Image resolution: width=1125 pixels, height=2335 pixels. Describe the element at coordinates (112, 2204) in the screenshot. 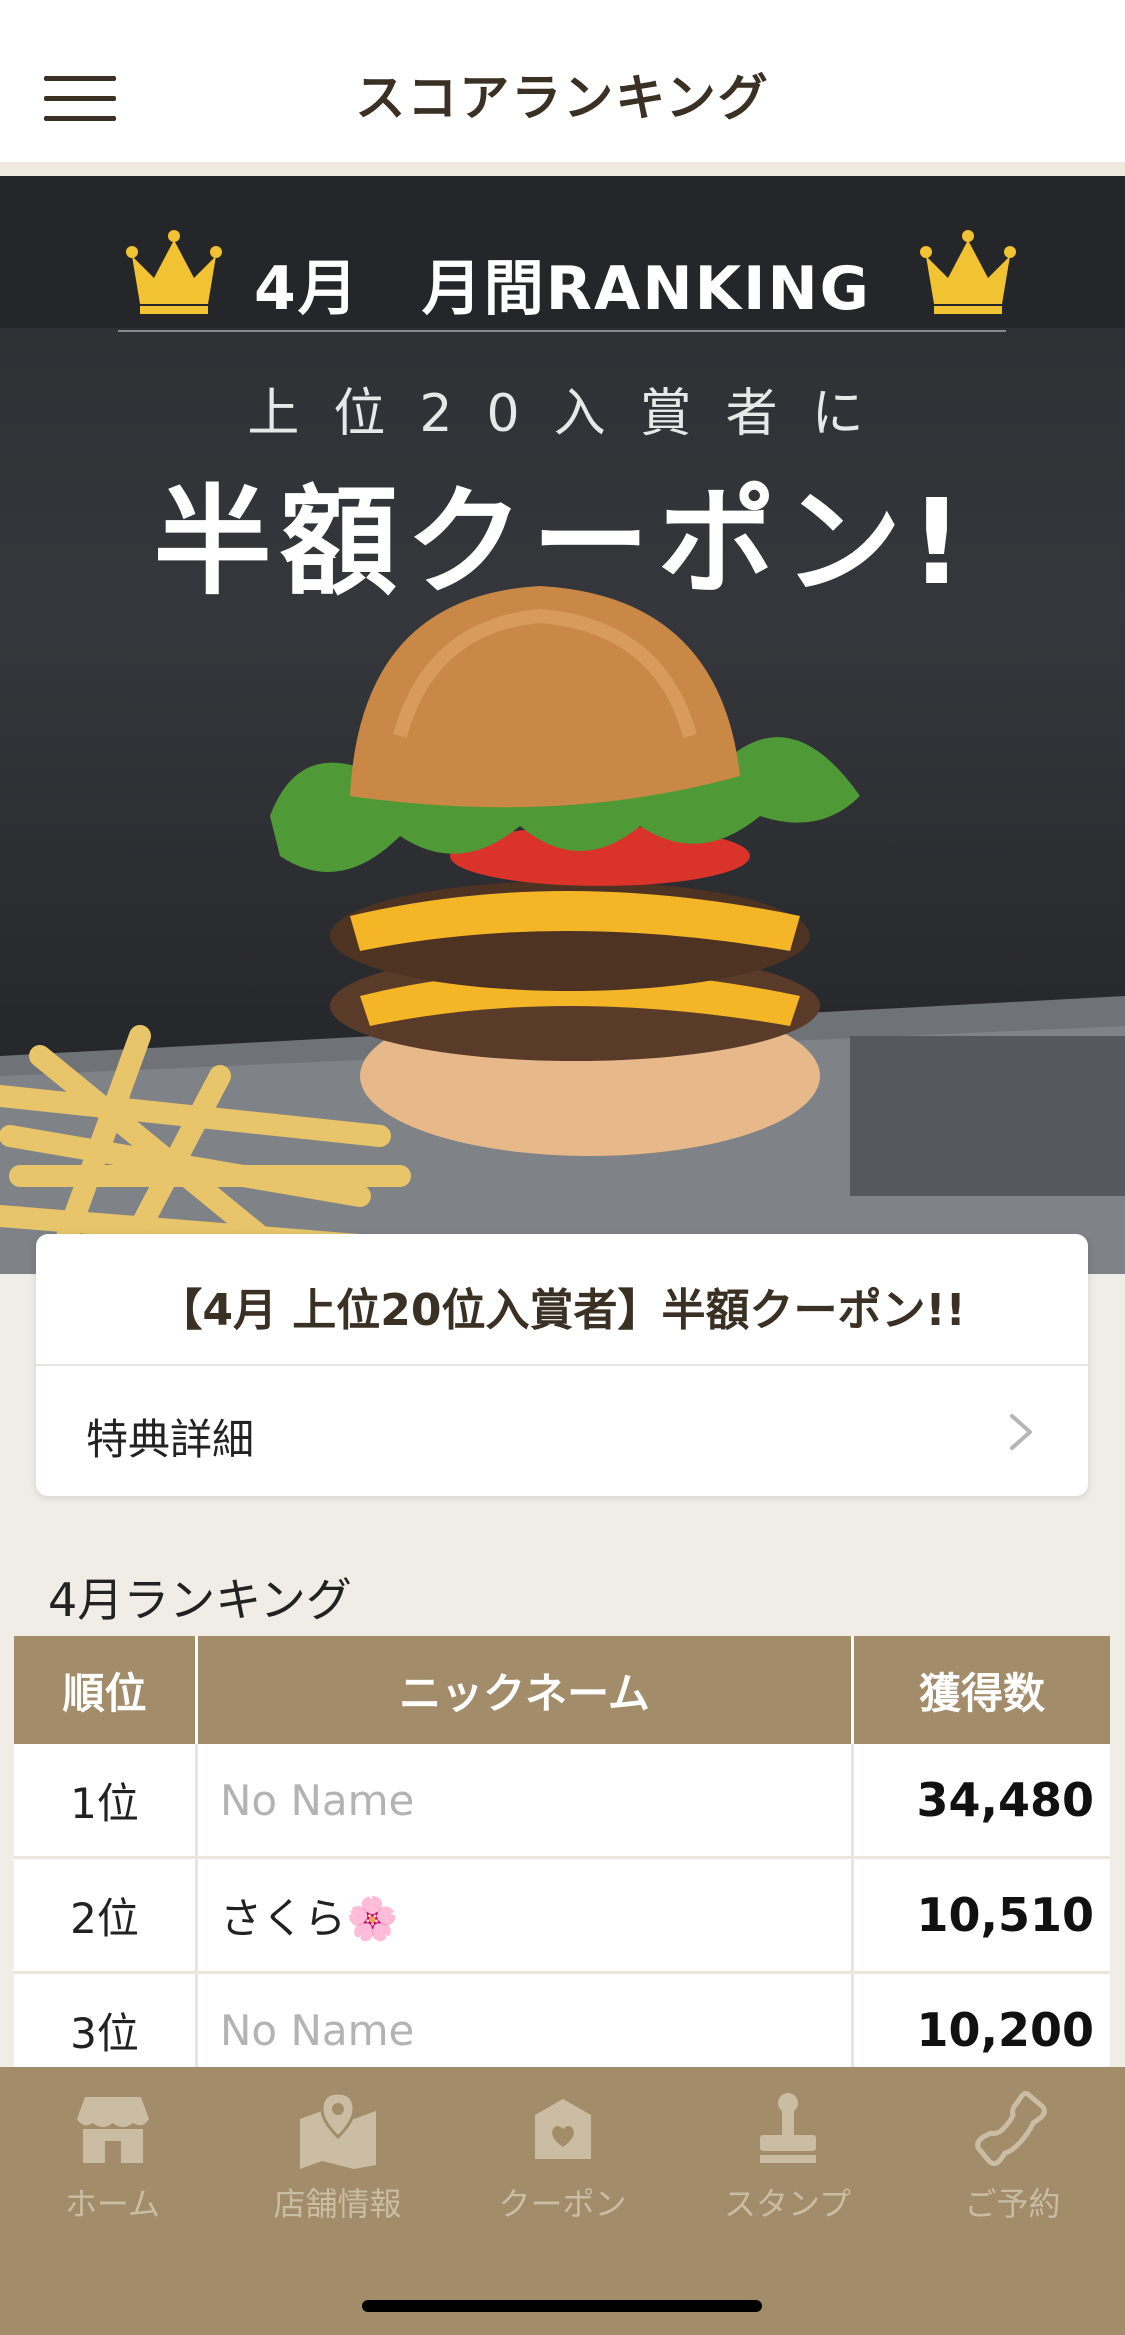

I see `tab-label: ホーム` at that location.